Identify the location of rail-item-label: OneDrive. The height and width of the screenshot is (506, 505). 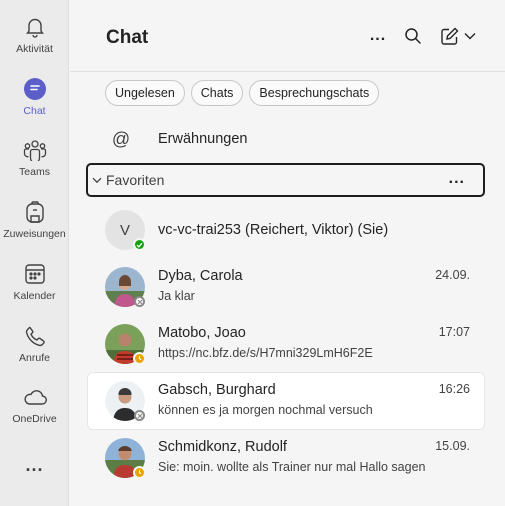
(34, 419).